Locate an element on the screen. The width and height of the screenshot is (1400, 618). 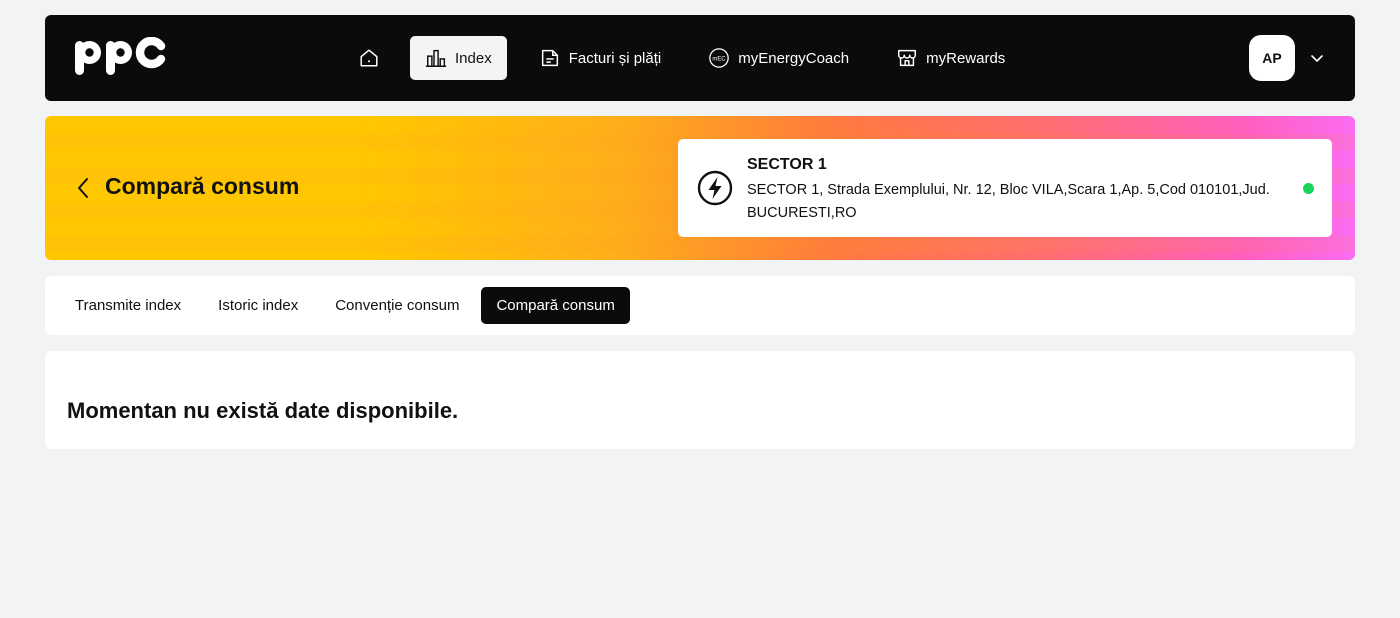
energy-coach-icon-text: mEC is located at coordinates (720, 59).